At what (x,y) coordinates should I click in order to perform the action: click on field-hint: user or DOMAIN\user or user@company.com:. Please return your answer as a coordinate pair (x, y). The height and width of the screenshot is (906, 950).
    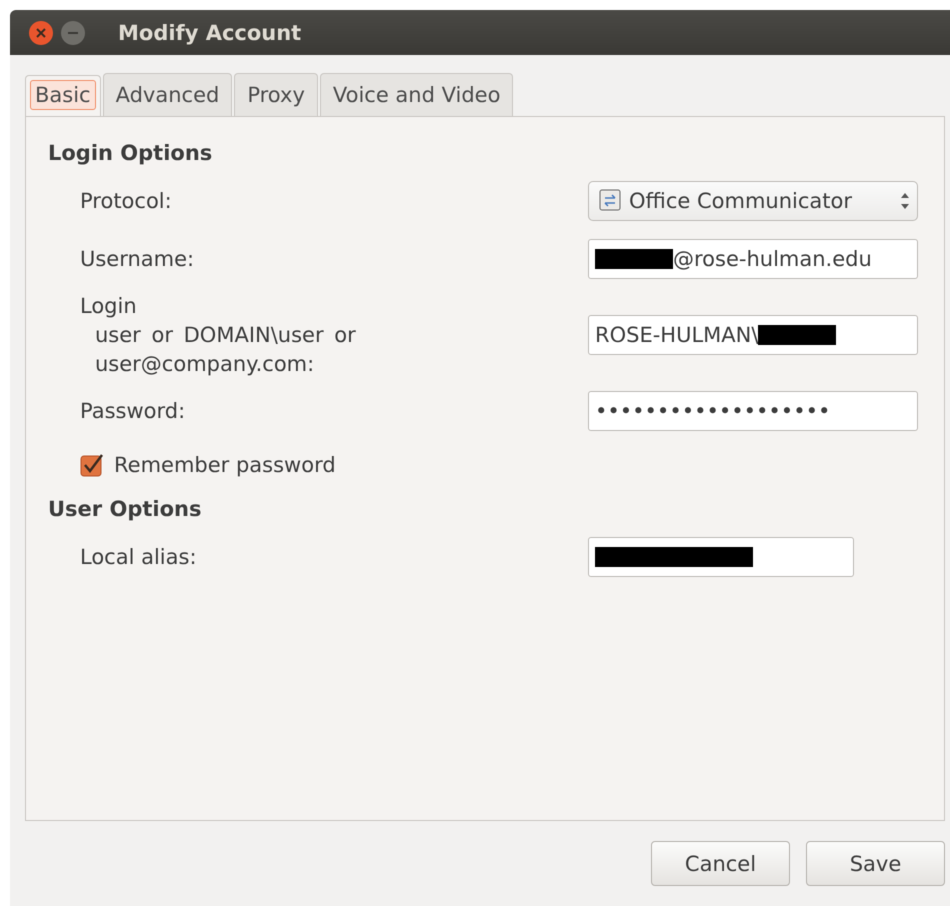
    Looking at the image, I should click on (225, 350).